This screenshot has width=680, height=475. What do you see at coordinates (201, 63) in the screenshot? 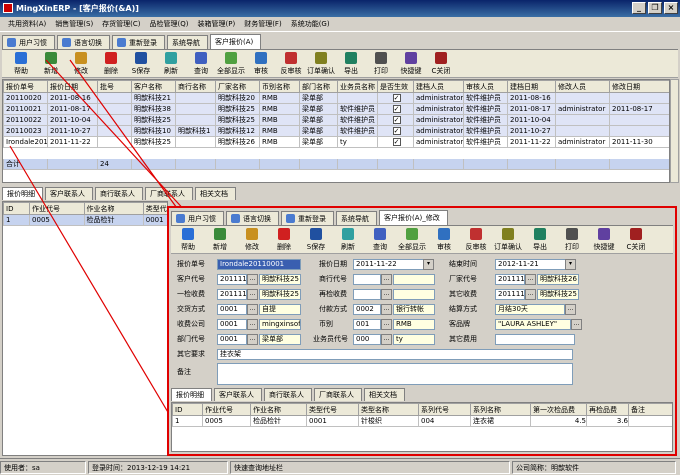
I see `main-query-button: 查询` at bounding box center [201, 63].